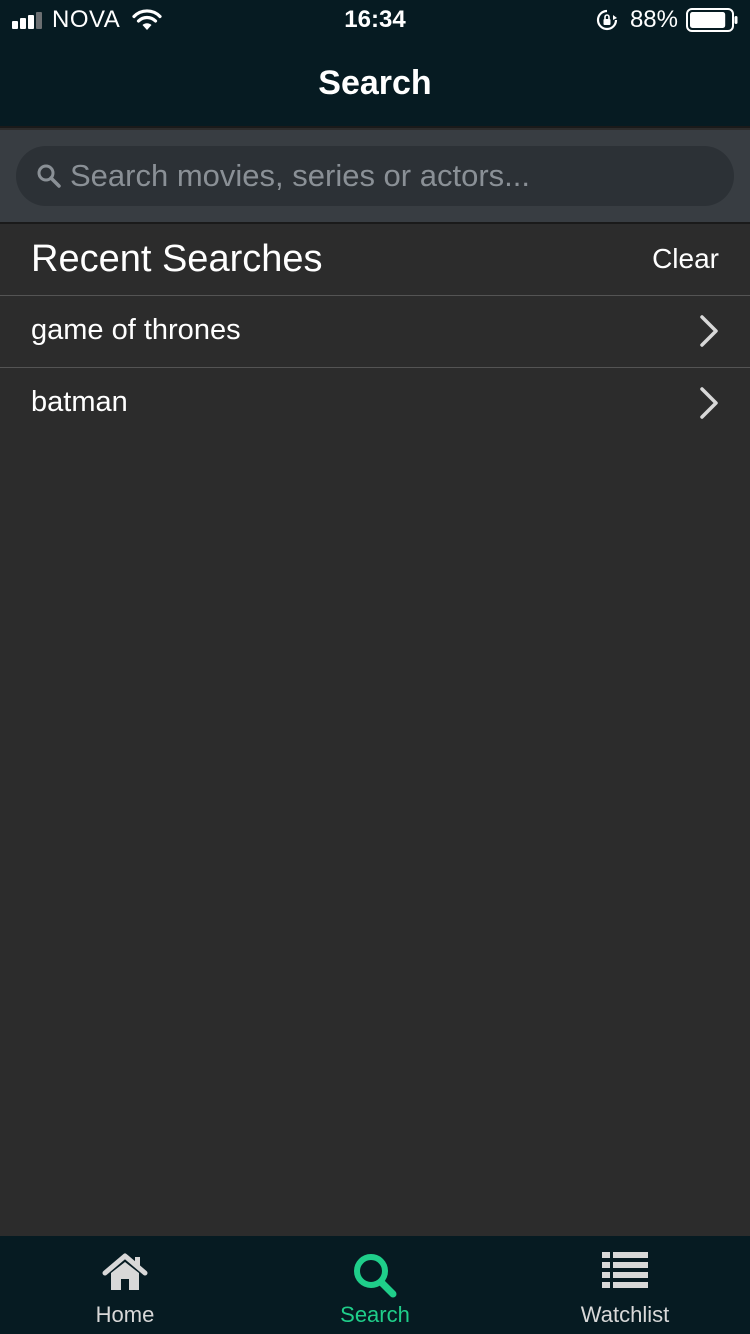  What do you see at coordinates (625, 1314) in the screenshot?
I see `tab-watchlist-label: Watchlist` at bounding box center [625, 1314].